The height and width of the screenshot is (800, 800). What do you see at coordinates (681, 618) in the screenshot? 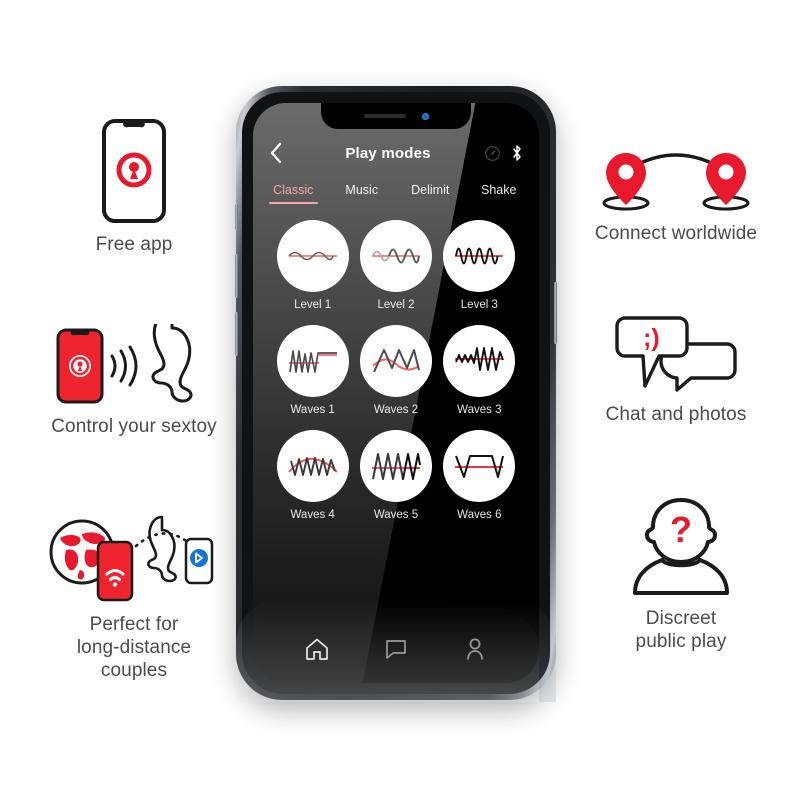
I see `caption-line: Discreet` at bounding box center [681, 618].